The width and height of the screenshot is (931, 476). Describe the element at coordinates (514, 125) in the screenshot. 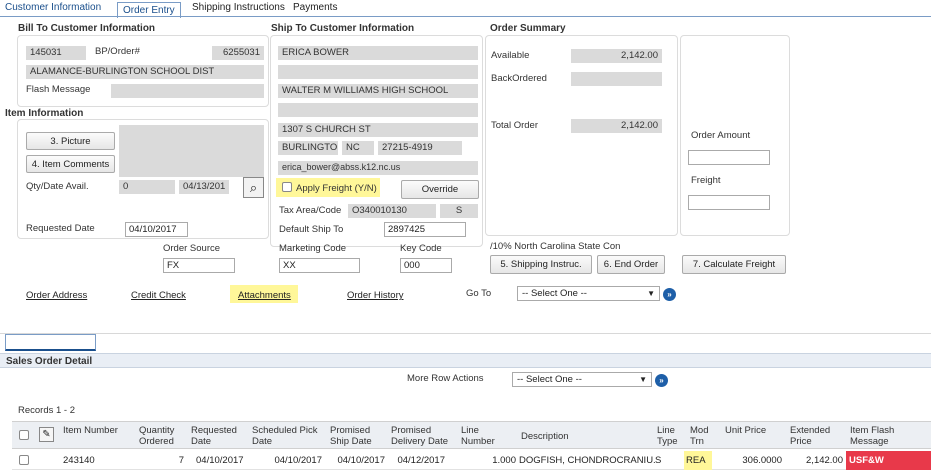

I see `total-order-label: Total Order` at that location.